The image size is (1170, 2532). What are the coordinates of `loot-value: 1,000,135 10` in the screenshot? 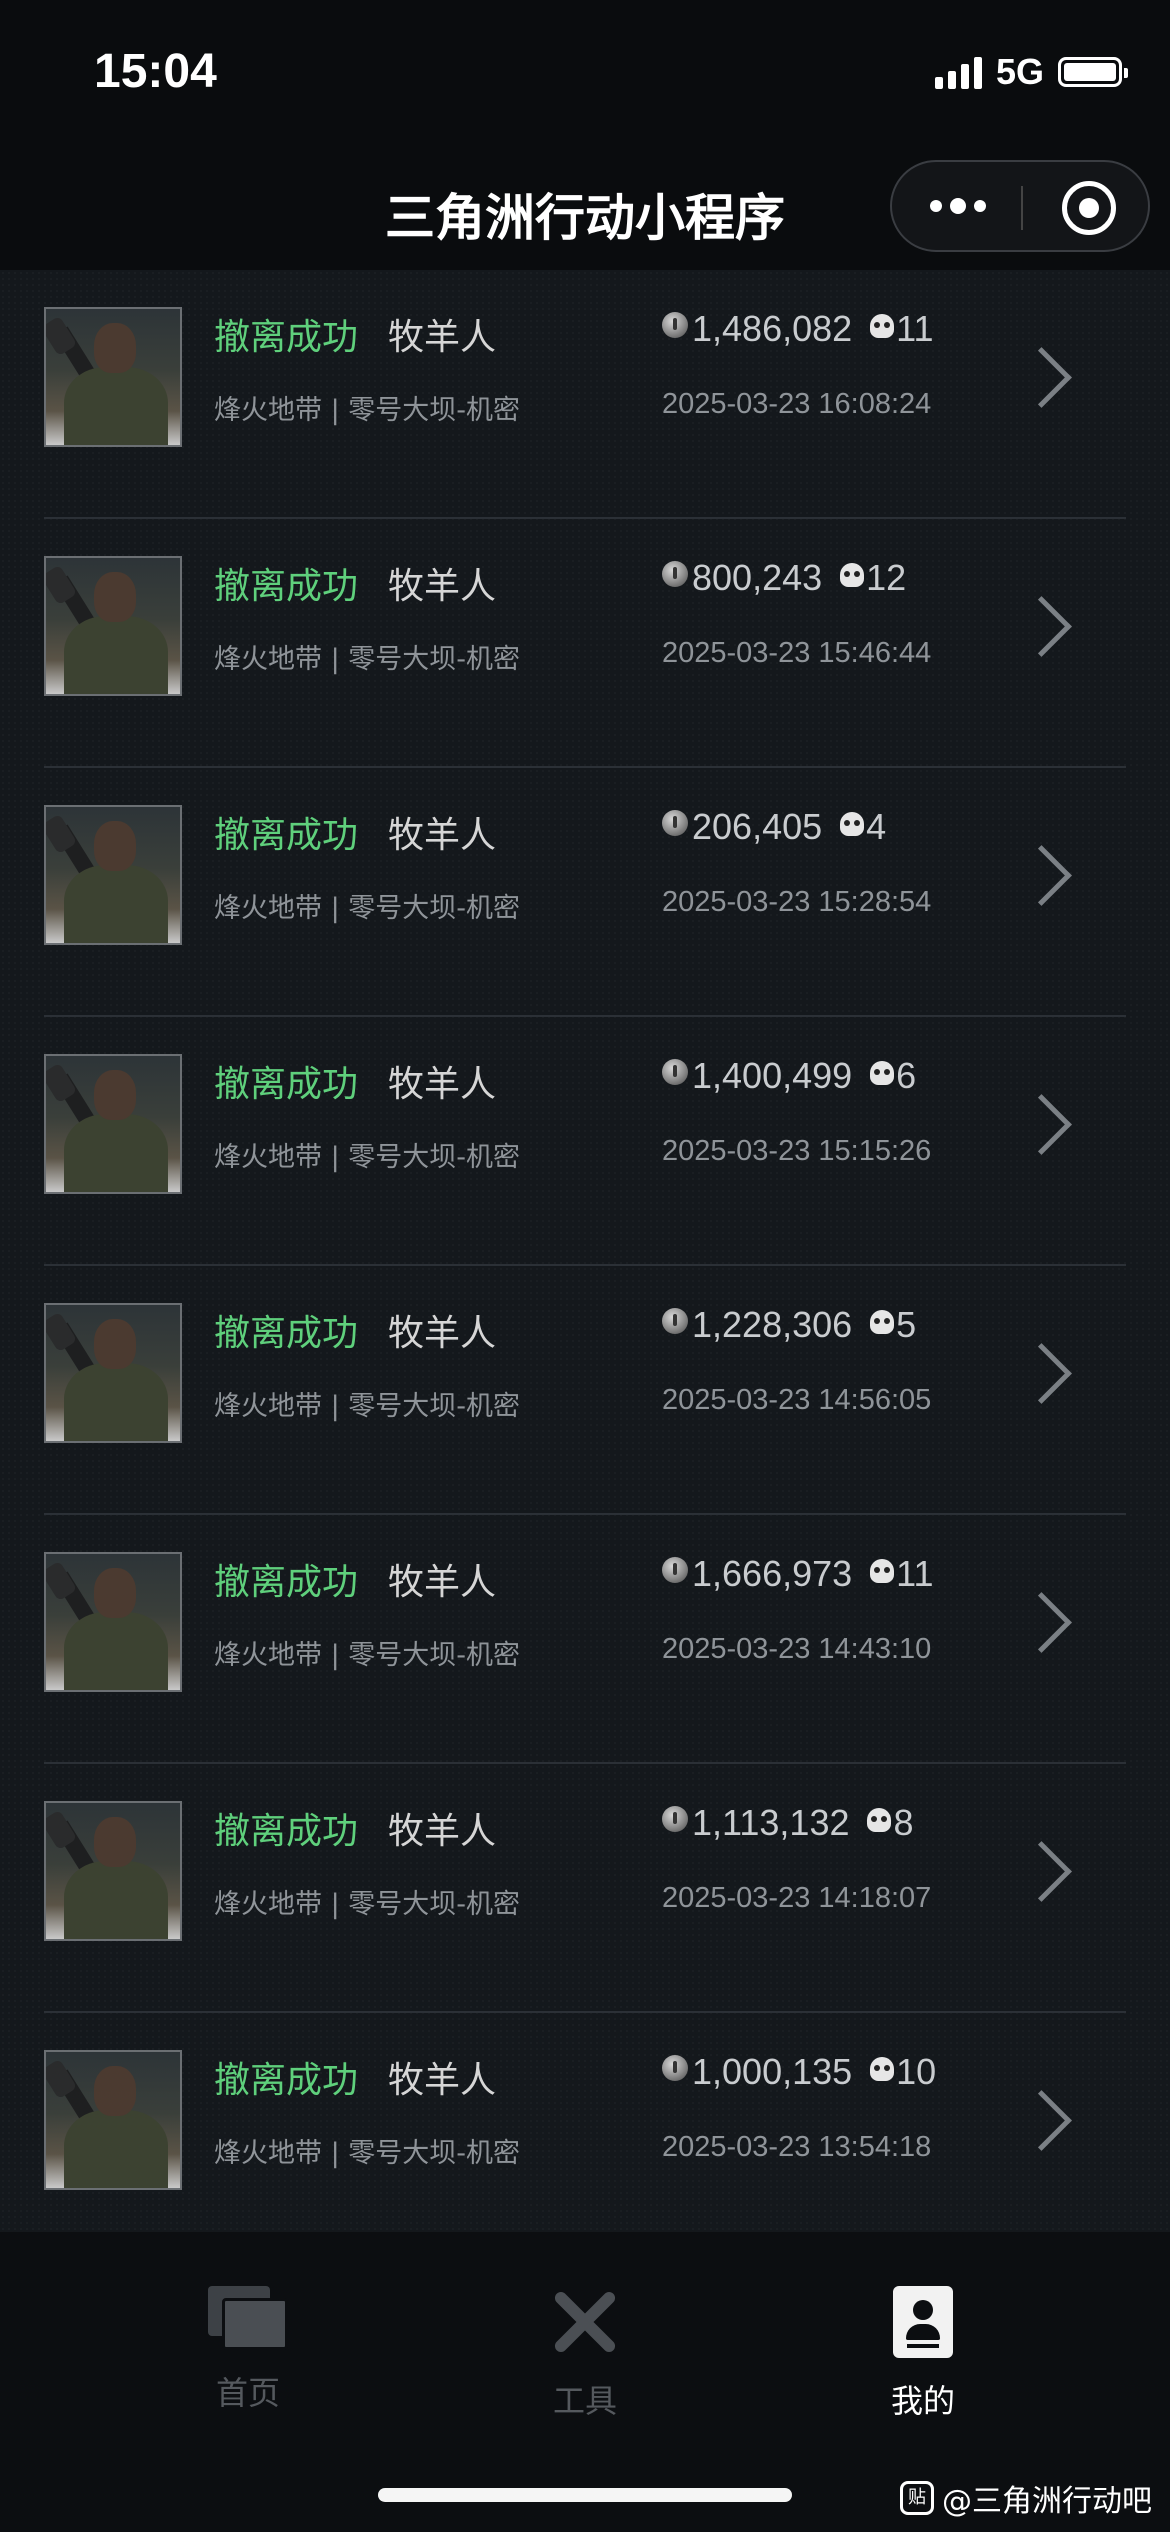 It's located at (799, 2072).